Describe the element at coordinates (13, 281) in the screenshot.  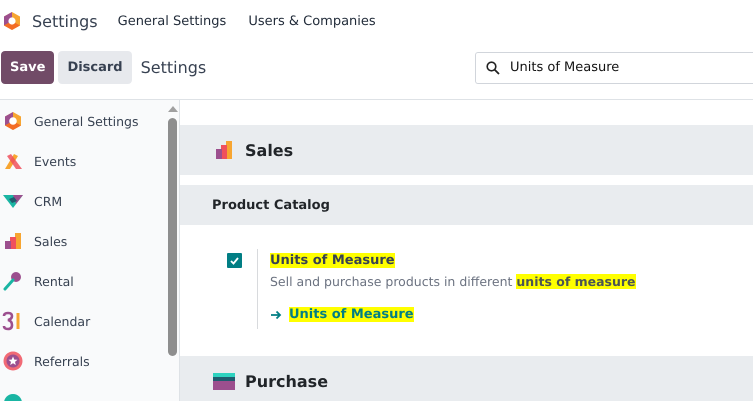
I see `key-icon` at that location.